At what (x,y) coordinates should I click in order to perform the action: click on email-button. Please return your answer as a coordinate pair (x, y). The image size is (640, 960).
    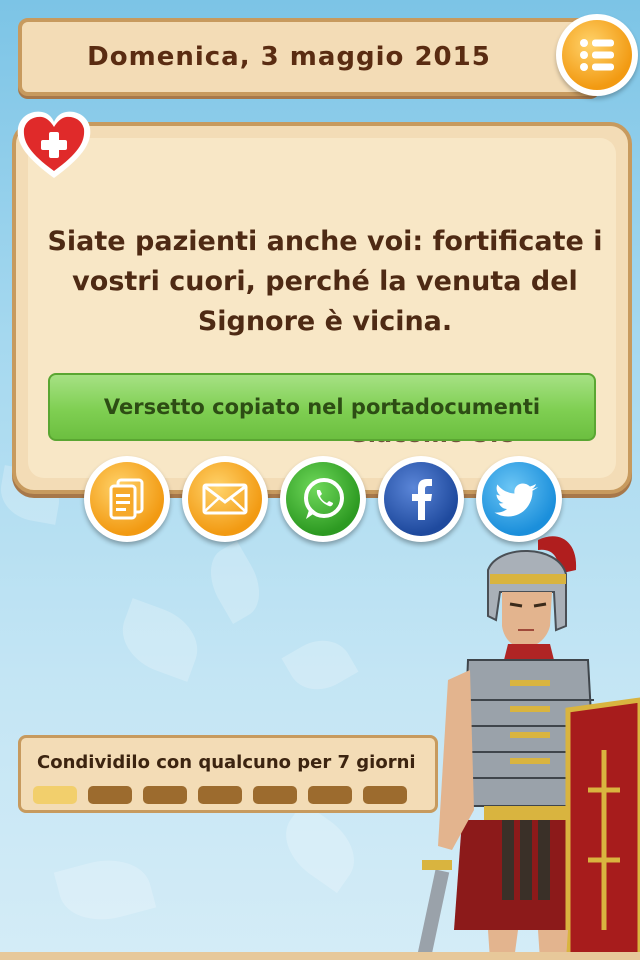
    Looking at the image, I should click on (225, 499).